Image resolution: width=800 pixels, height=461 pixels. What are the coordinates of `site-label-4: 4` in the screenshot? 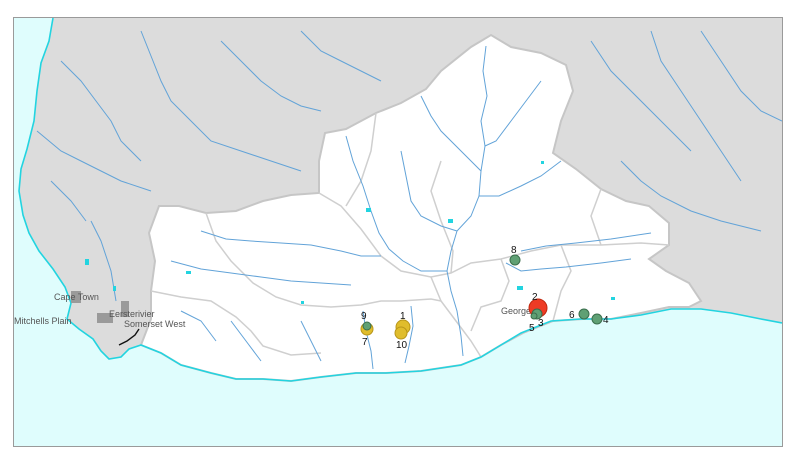 It's located at (606, 320).